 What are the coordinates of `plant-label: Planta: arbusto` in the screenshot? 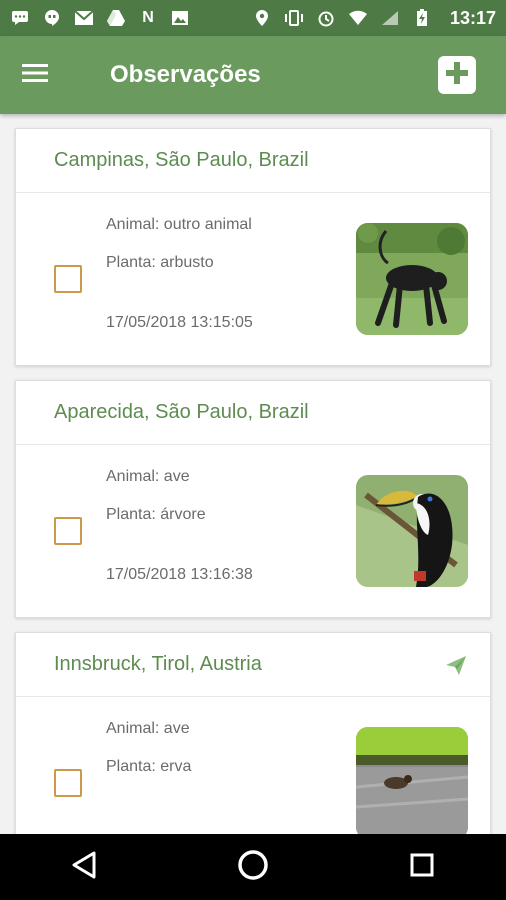 It's located at (160, 262).